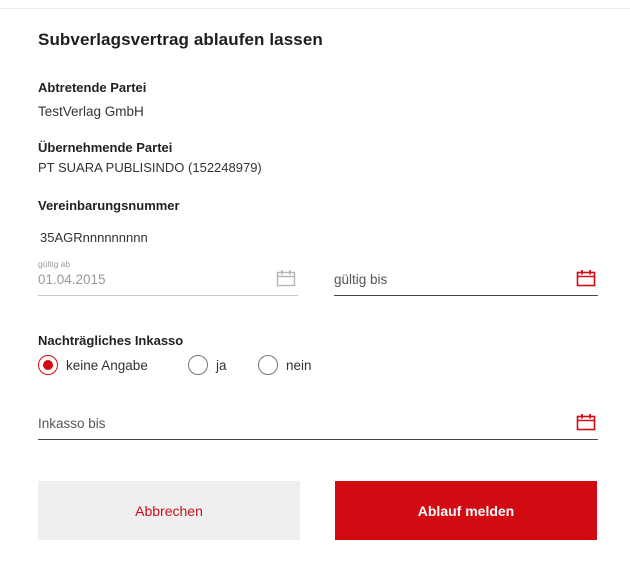  Describe the element at coordinates (105, 147) in the screenshot. I see `receiving-party-label: Übernehmende Partei` at that location.